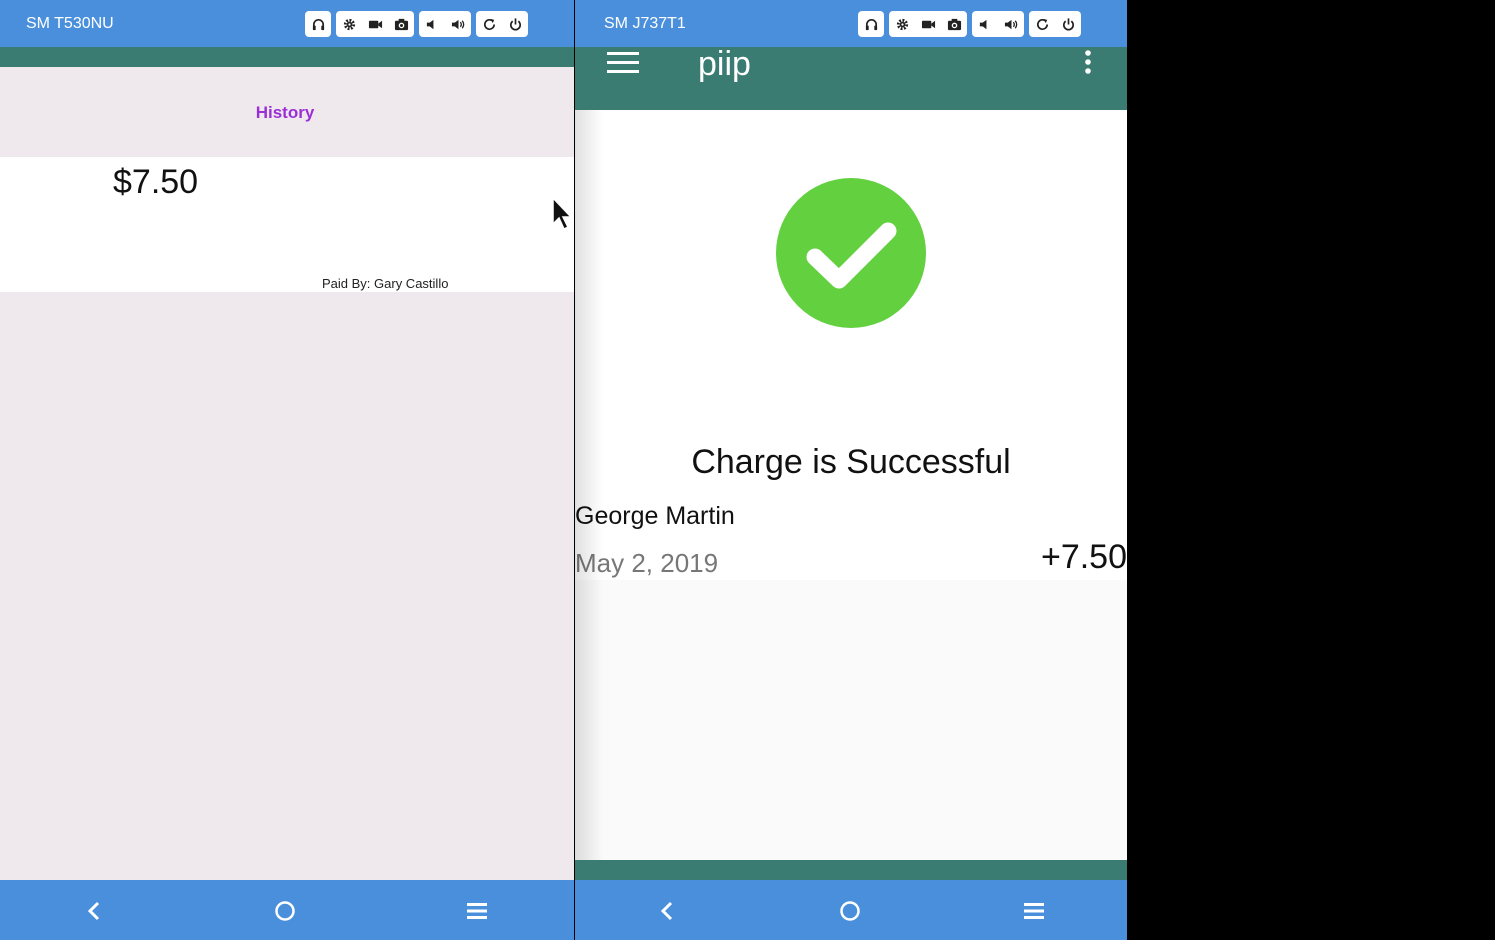 The width and height of the screenshot is (1495, 940). I want to click on bottom-app-strip, so click(851, 870).